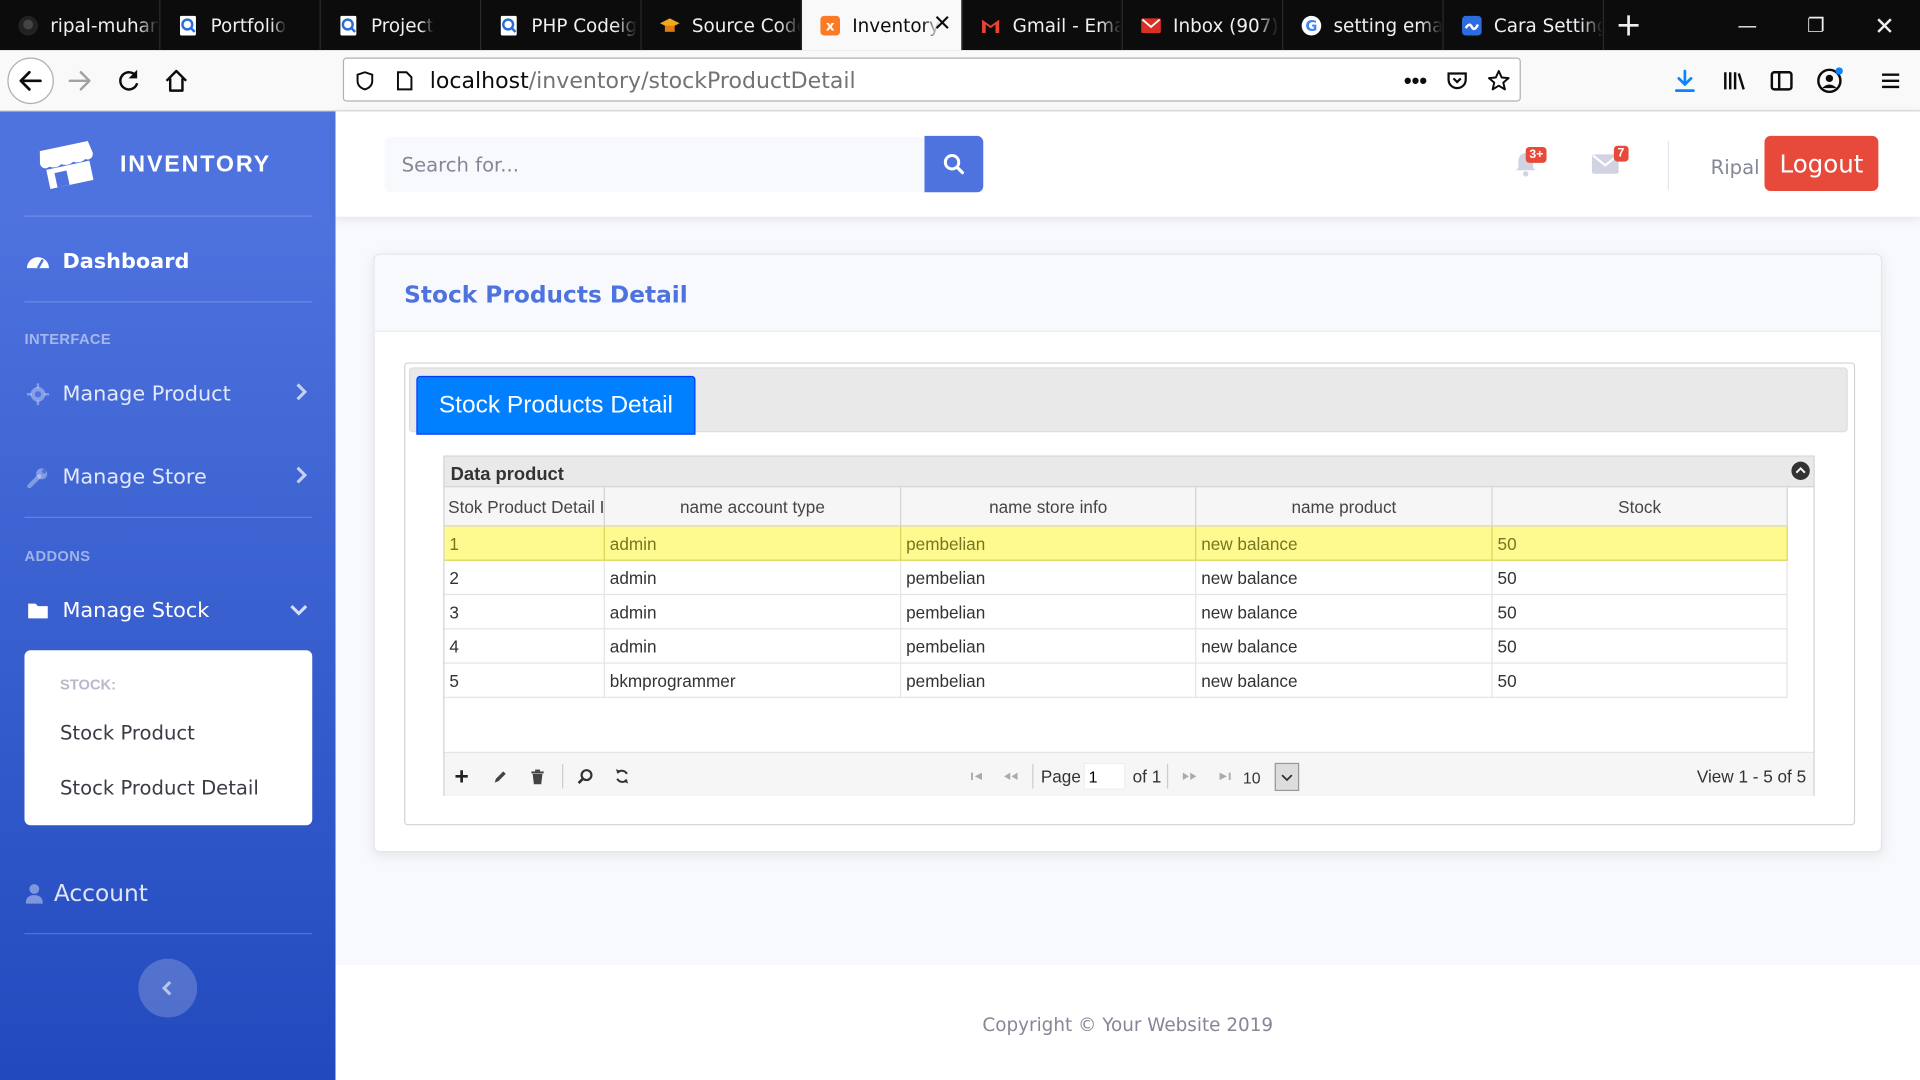 Image resolution: width=1920 pixels, height=1080 pixels. What do you see at coordinates (622, 776) in the screenshot?
I see `refresh-grid-icon` at bounding box center [622, 776].